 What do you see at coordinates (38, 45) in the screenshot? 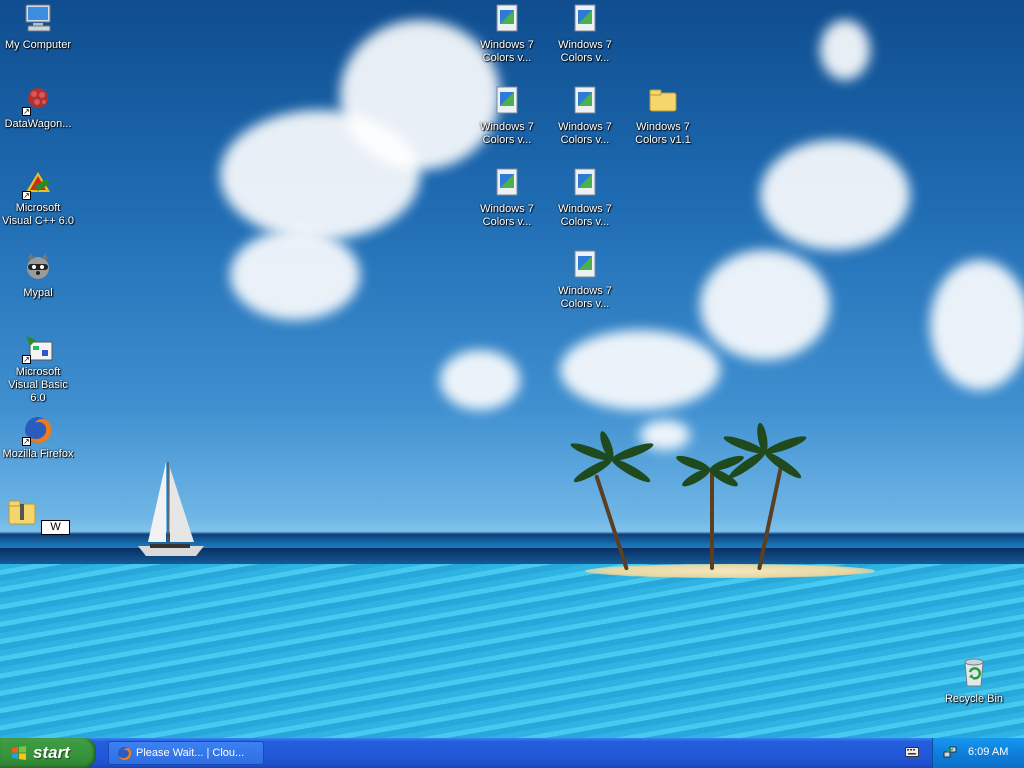
I see `desktop-icon-label: My Computer` at bounding box center [38, 45].